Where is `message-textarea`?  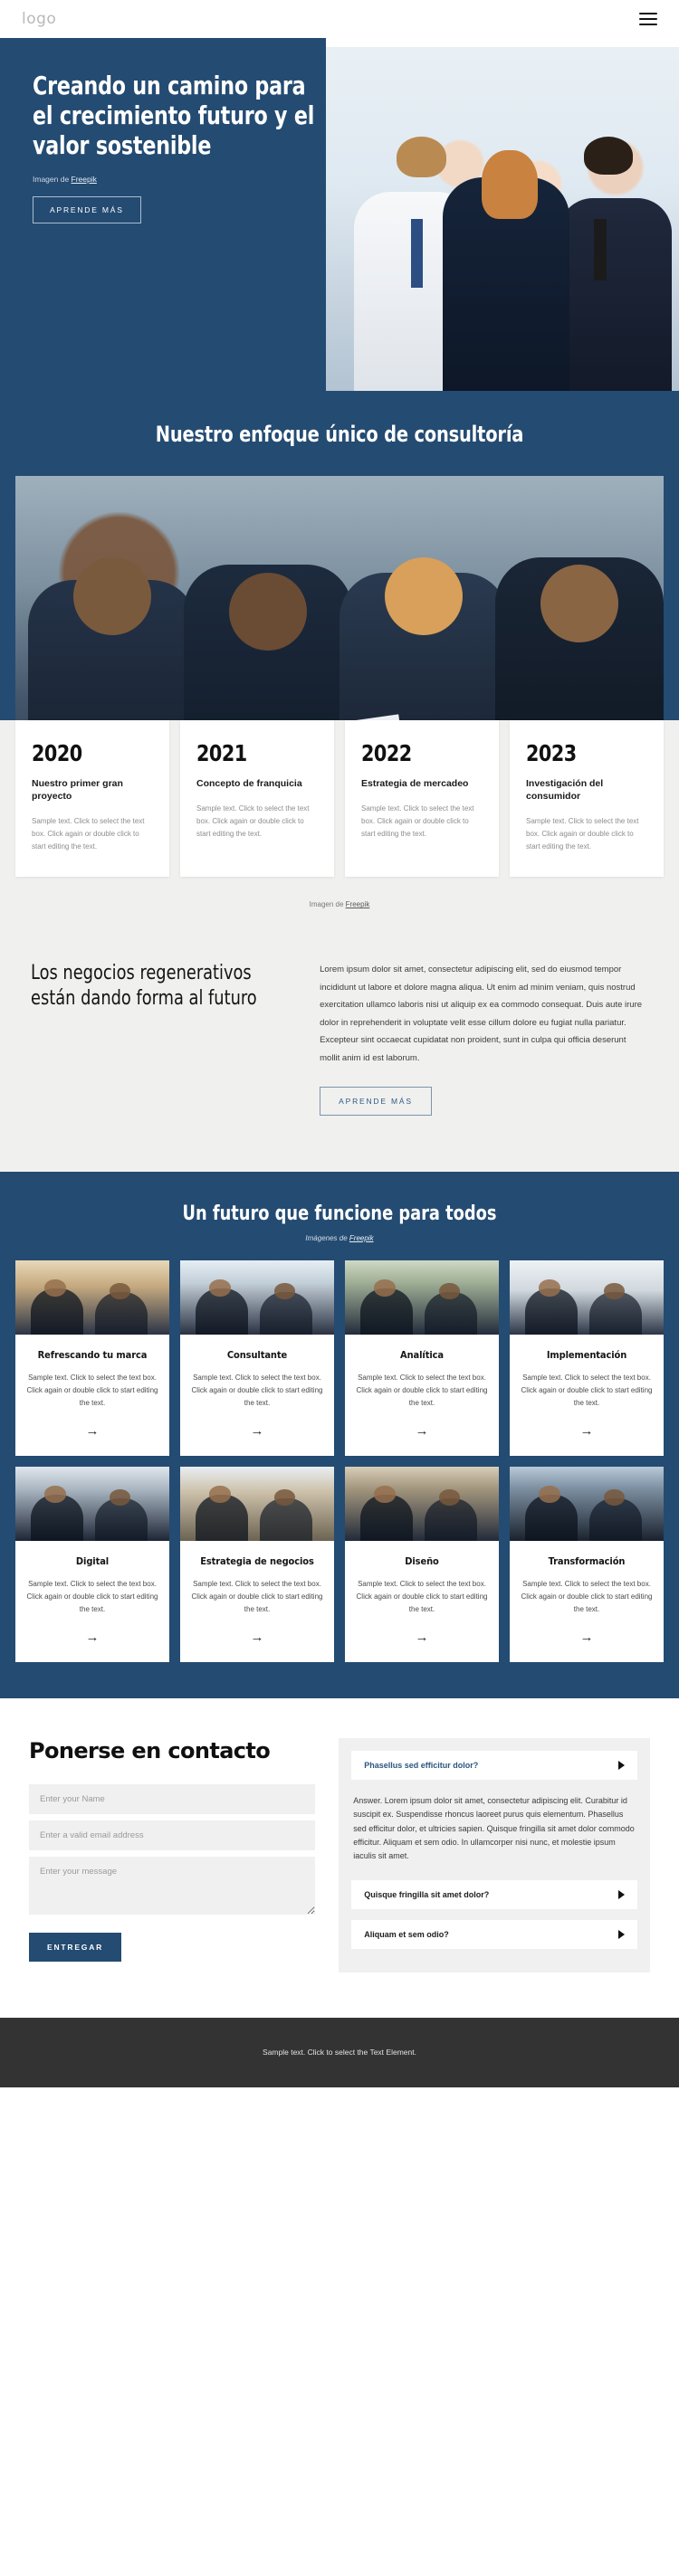 message-textarea is located at coordinates (172, 1886).